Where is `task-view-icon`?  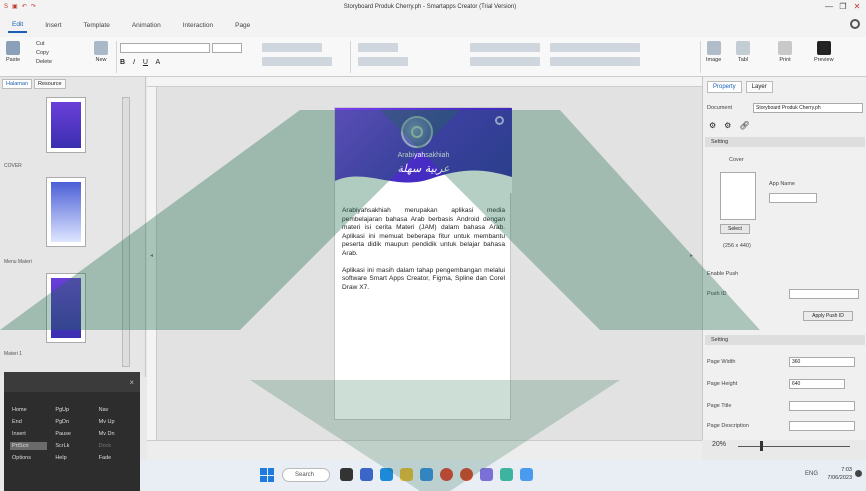
task-view-icon is located at coordinates (346, 474).